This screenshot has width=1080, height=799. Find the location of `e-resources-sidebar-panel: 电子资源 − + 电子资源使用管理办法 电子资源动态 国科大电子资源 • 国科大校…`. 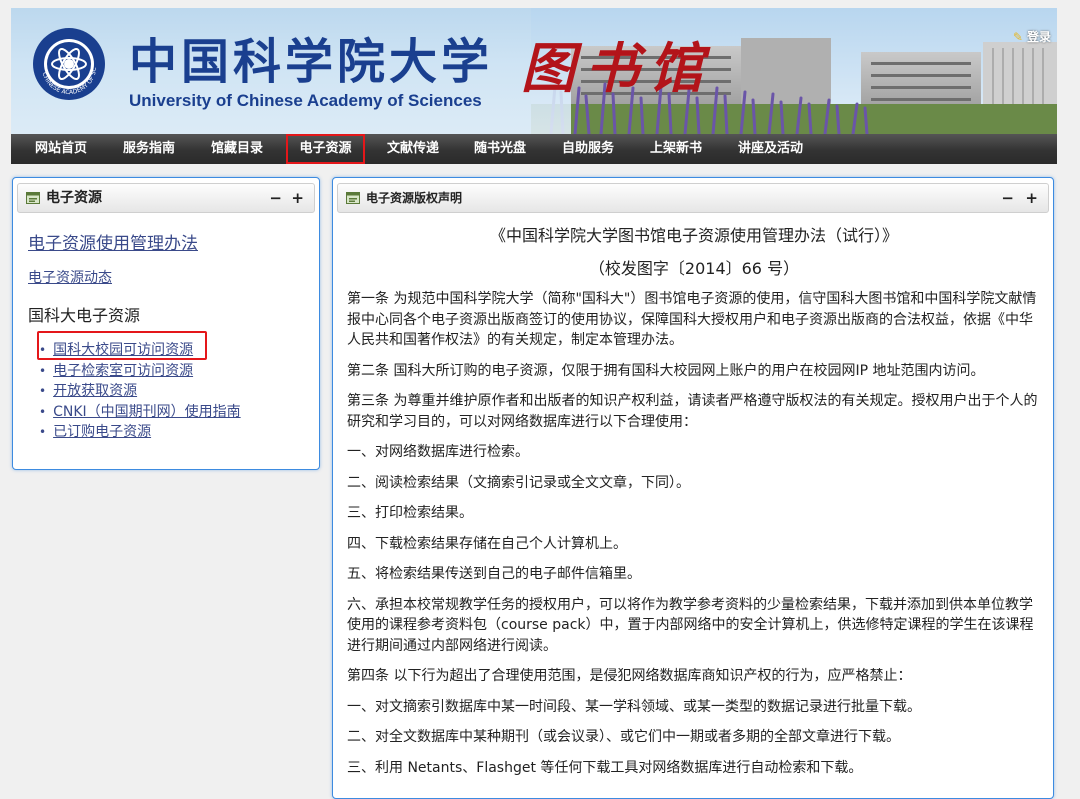

e-resources-sidebar-panel: 电子资源 − + 电子资源使用管理办法 电子资源动态 国科大电子资源 • 国科大校… is located at coordinates (166, 323).